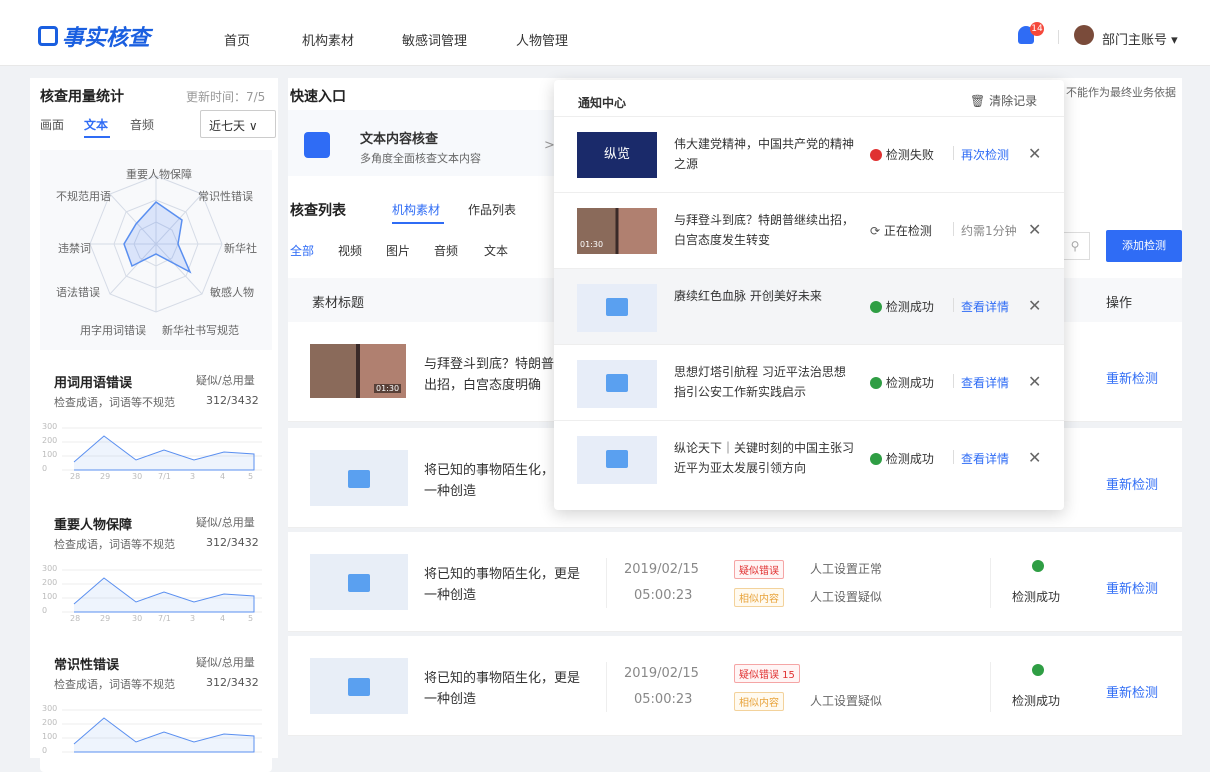 The height and width of the screenshot is (772, 1210). What do you see at coordinates (492, 209) in the screenshot?
I see `tab-works: 作品列表` at bounding box center [492, 209].